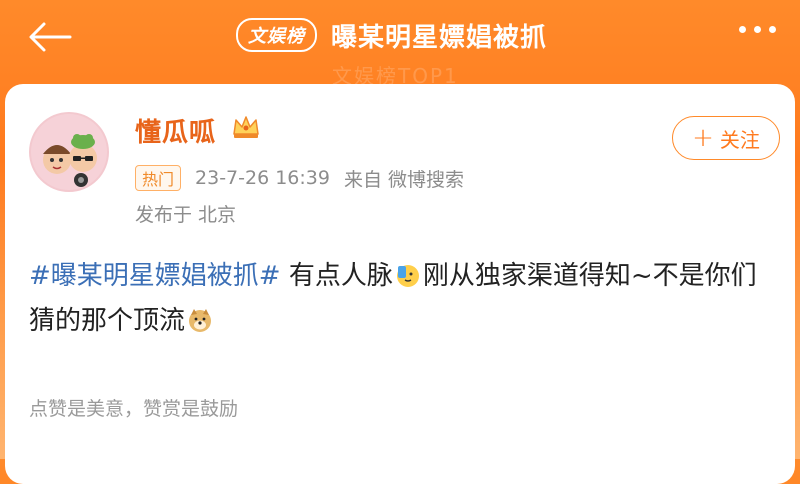 The width and height of the screenshot is (800, 484). Describe the element at coordinates (246, 127) in the screenshot. I see `crown-icon` at that location.